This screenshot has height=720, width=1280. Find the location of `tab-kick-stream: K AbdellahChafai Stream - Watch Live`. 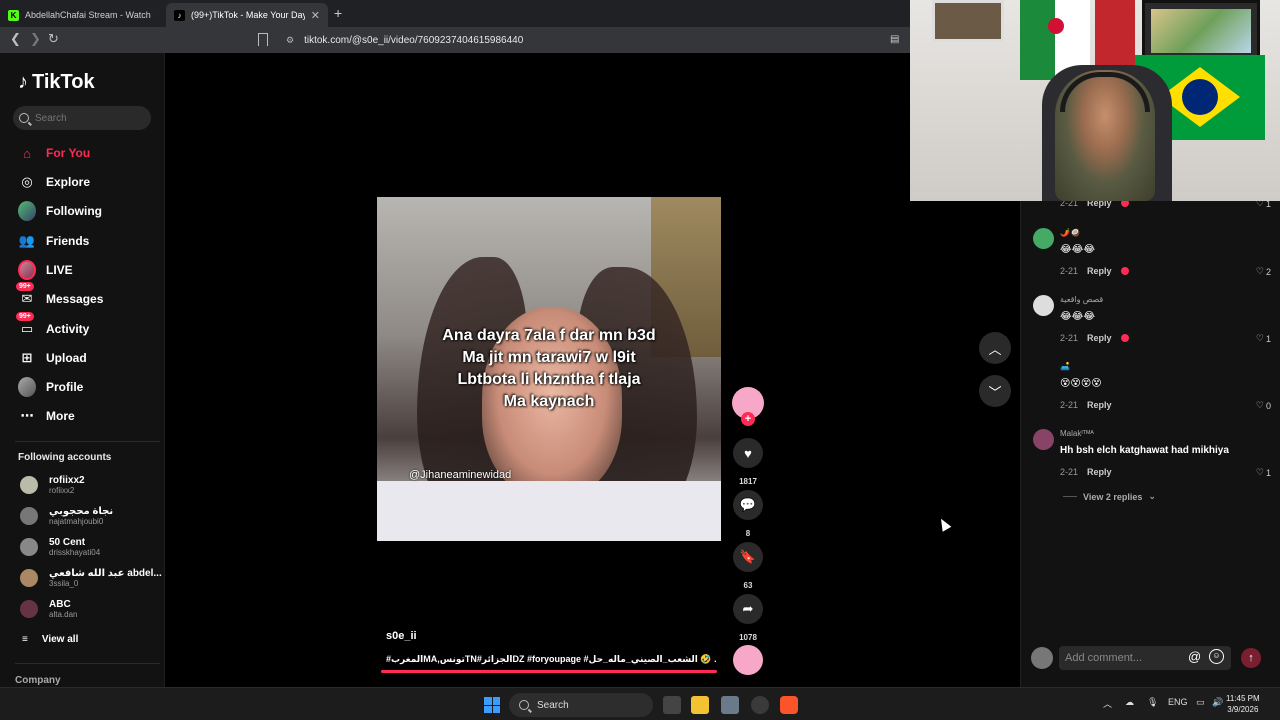

tab-kick-stream: K AbdellahChafai Stream - Watch Live is located at coordinates (81, 15).